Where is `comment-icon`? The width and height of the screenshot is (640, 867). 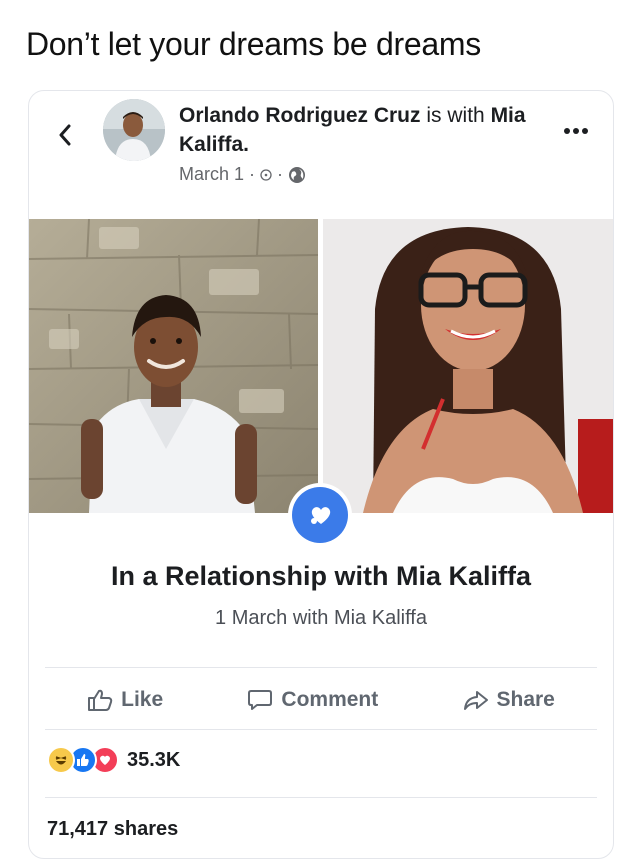
comment-icon is located at coordinates (260, 700).